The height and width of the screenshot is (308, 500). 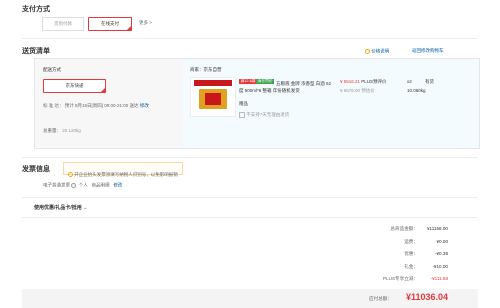 I want to click on payment-section-title: 支付方式, so click(x=36, y=9).